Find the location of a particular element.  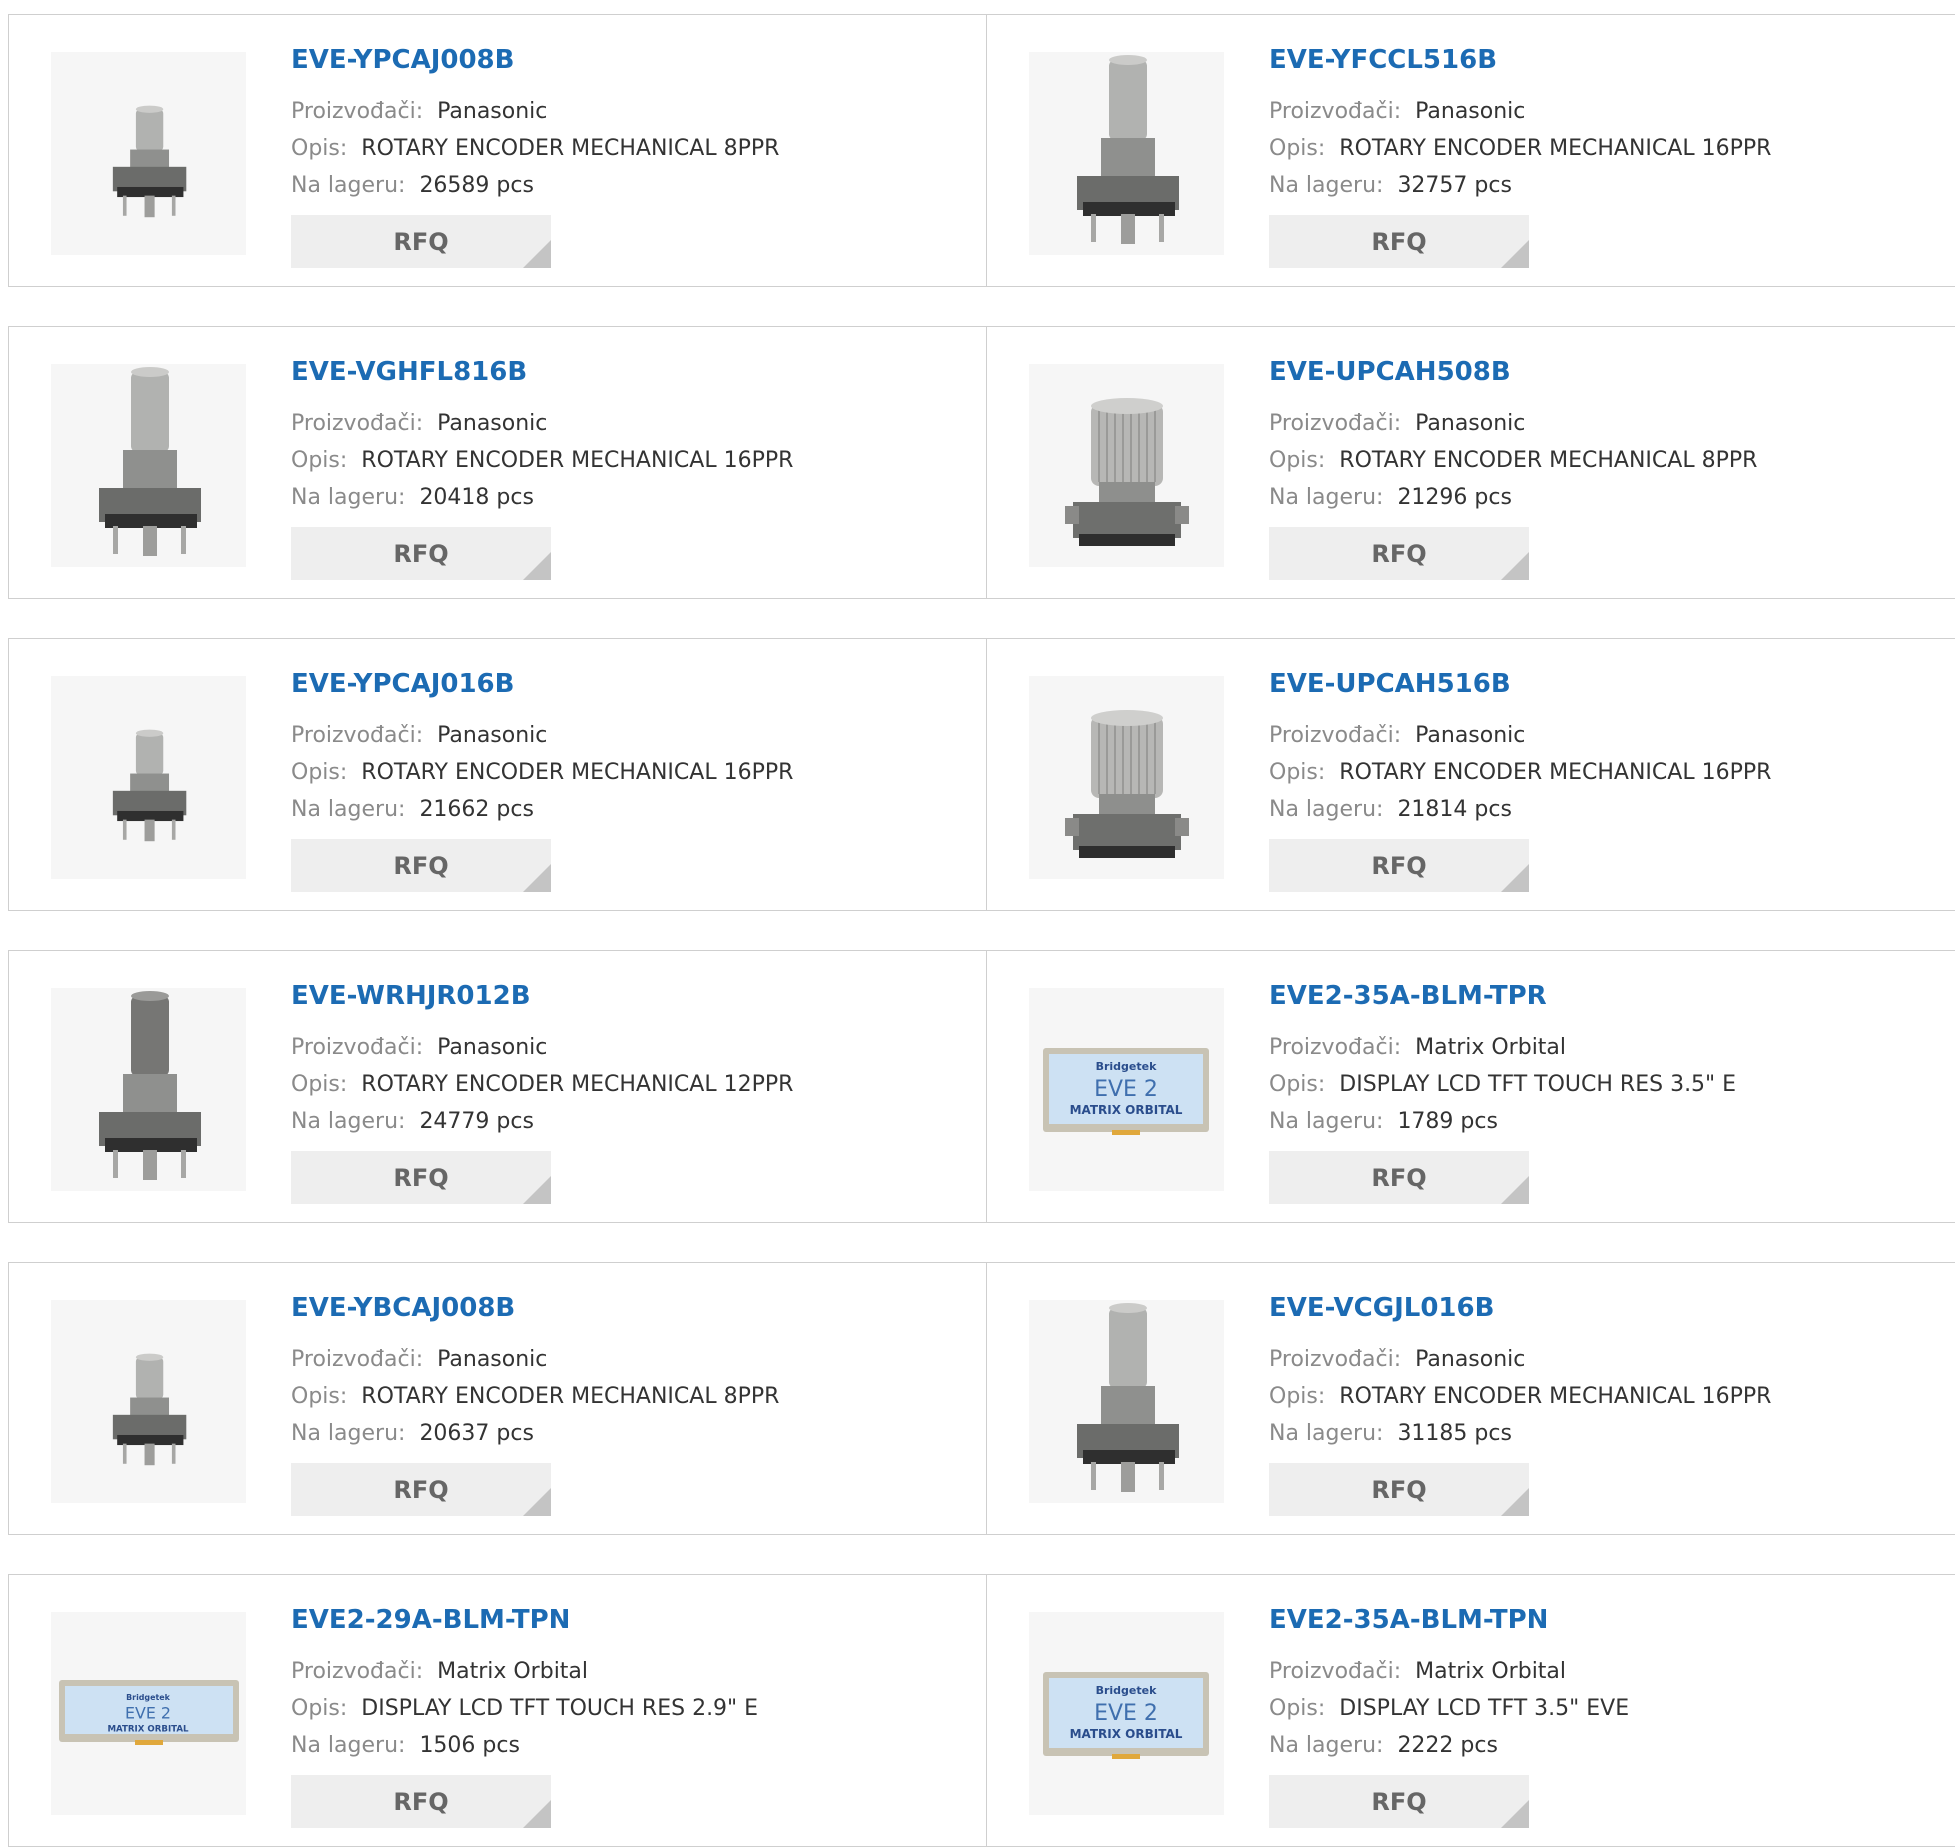

stock-field: Na lageru: 2222 pcs is located at coordinates (1383, 1745).